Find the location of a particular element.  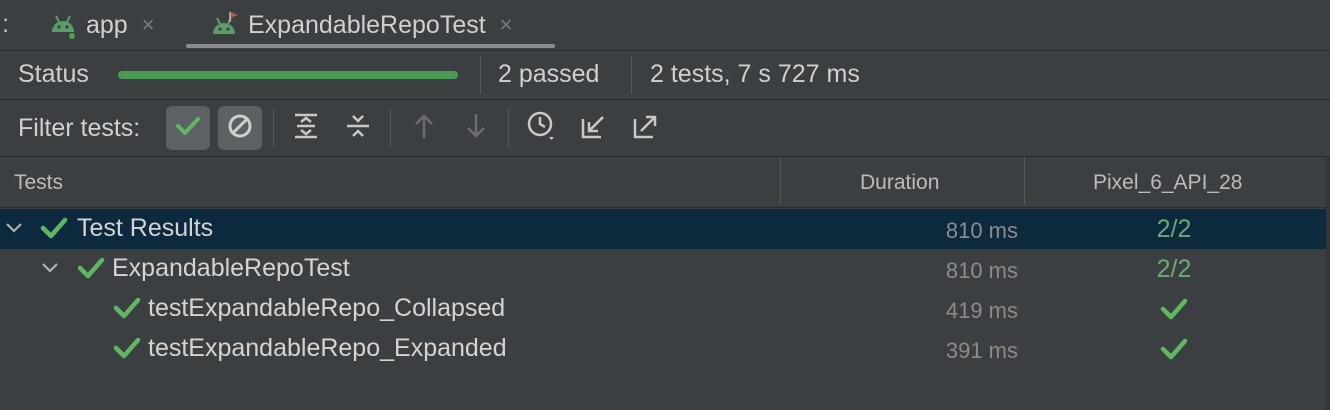

test-progress-bar is located at coordinates (288, 75).